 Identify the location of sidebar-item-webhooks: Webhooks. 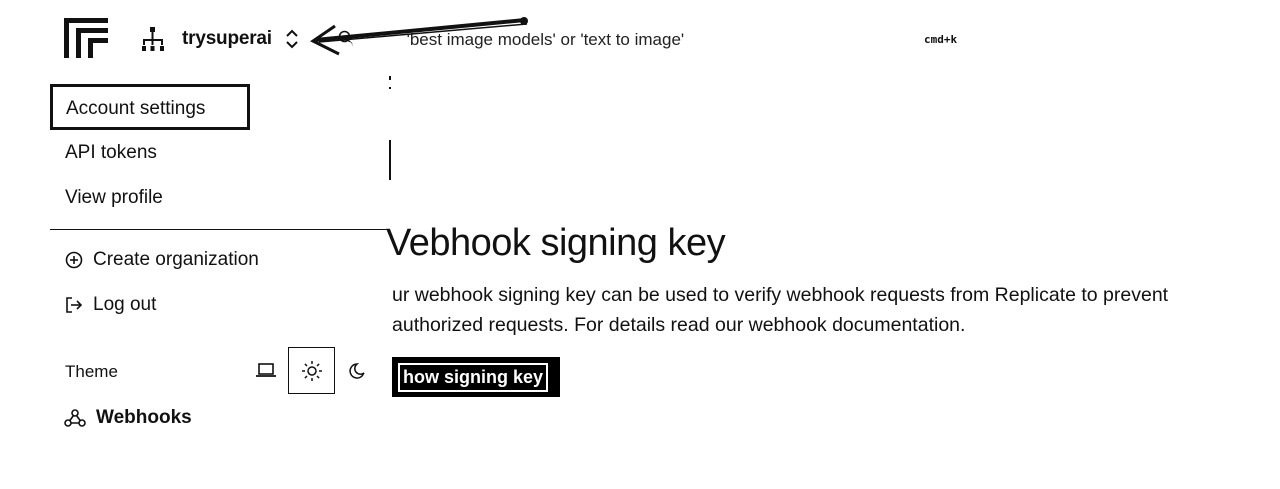
(128, 418).